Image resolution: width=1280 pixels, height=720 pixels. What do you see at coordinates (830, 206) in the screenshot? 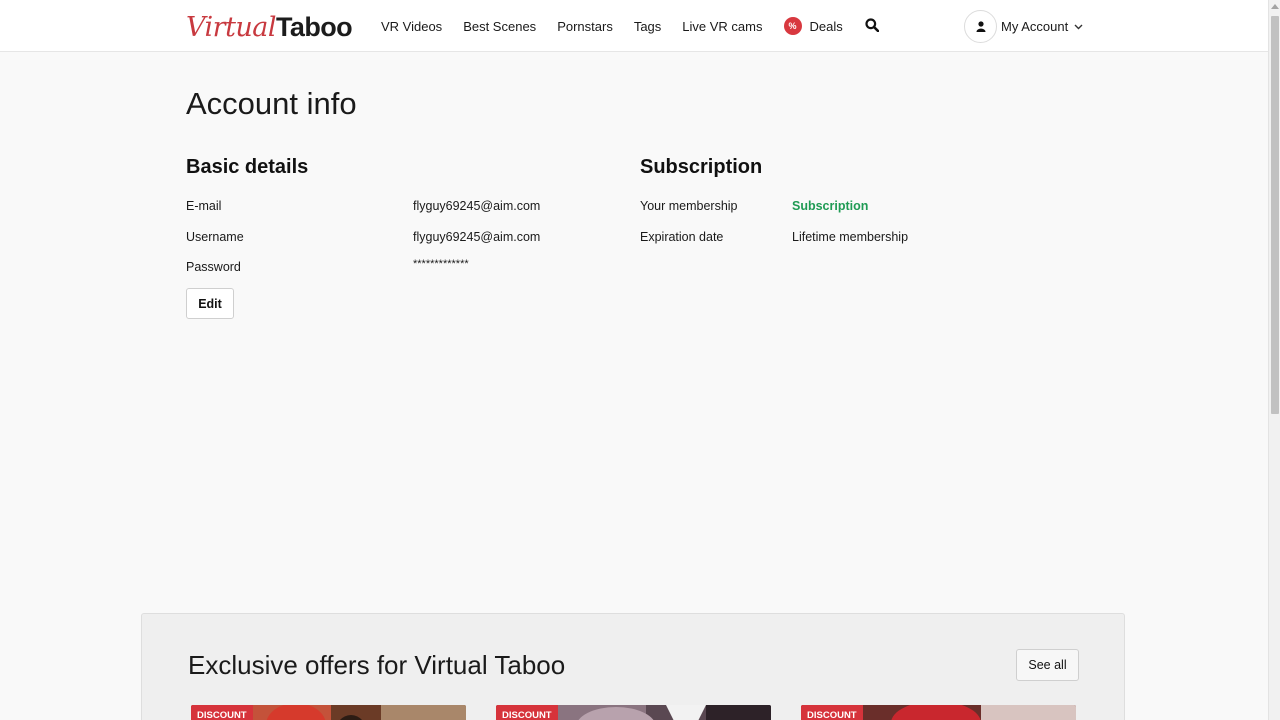
I see `membership-value: Subscription` at bounding box center [830, 206].